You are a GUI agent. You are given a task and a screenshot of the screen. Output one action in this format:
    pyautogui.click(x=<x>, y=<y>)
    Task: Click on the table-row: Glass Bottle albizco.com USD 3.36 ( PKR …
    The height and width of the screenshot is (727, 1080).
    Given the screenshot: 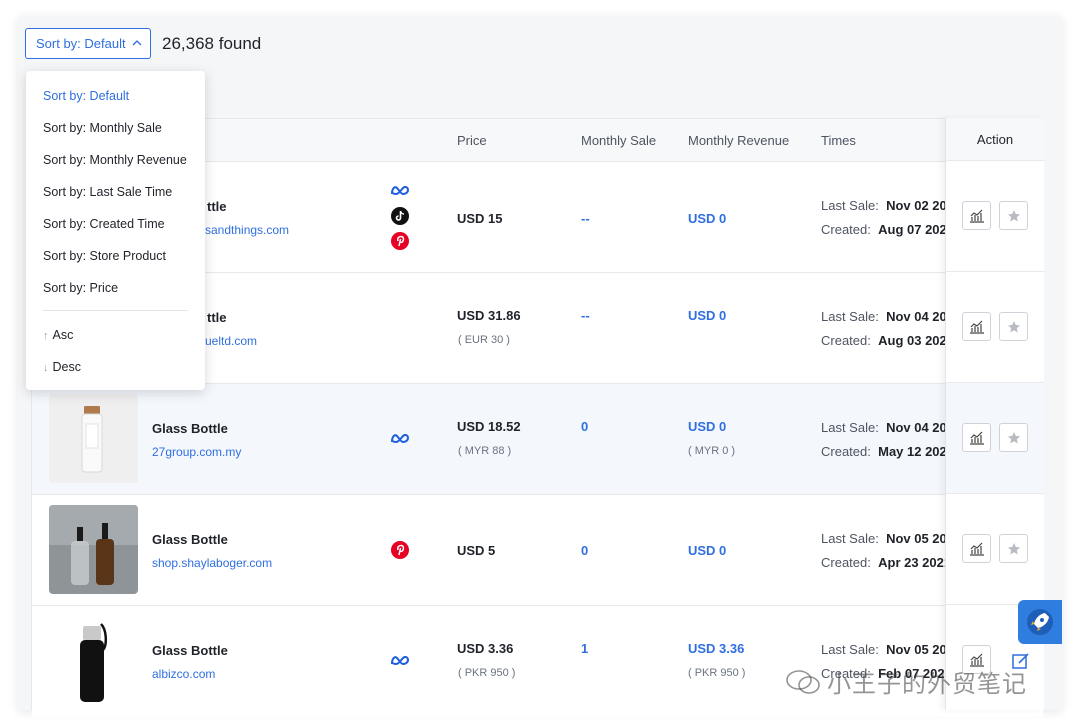 What is the action you would take?
    pyautogui.click(x=537, y=661)
    